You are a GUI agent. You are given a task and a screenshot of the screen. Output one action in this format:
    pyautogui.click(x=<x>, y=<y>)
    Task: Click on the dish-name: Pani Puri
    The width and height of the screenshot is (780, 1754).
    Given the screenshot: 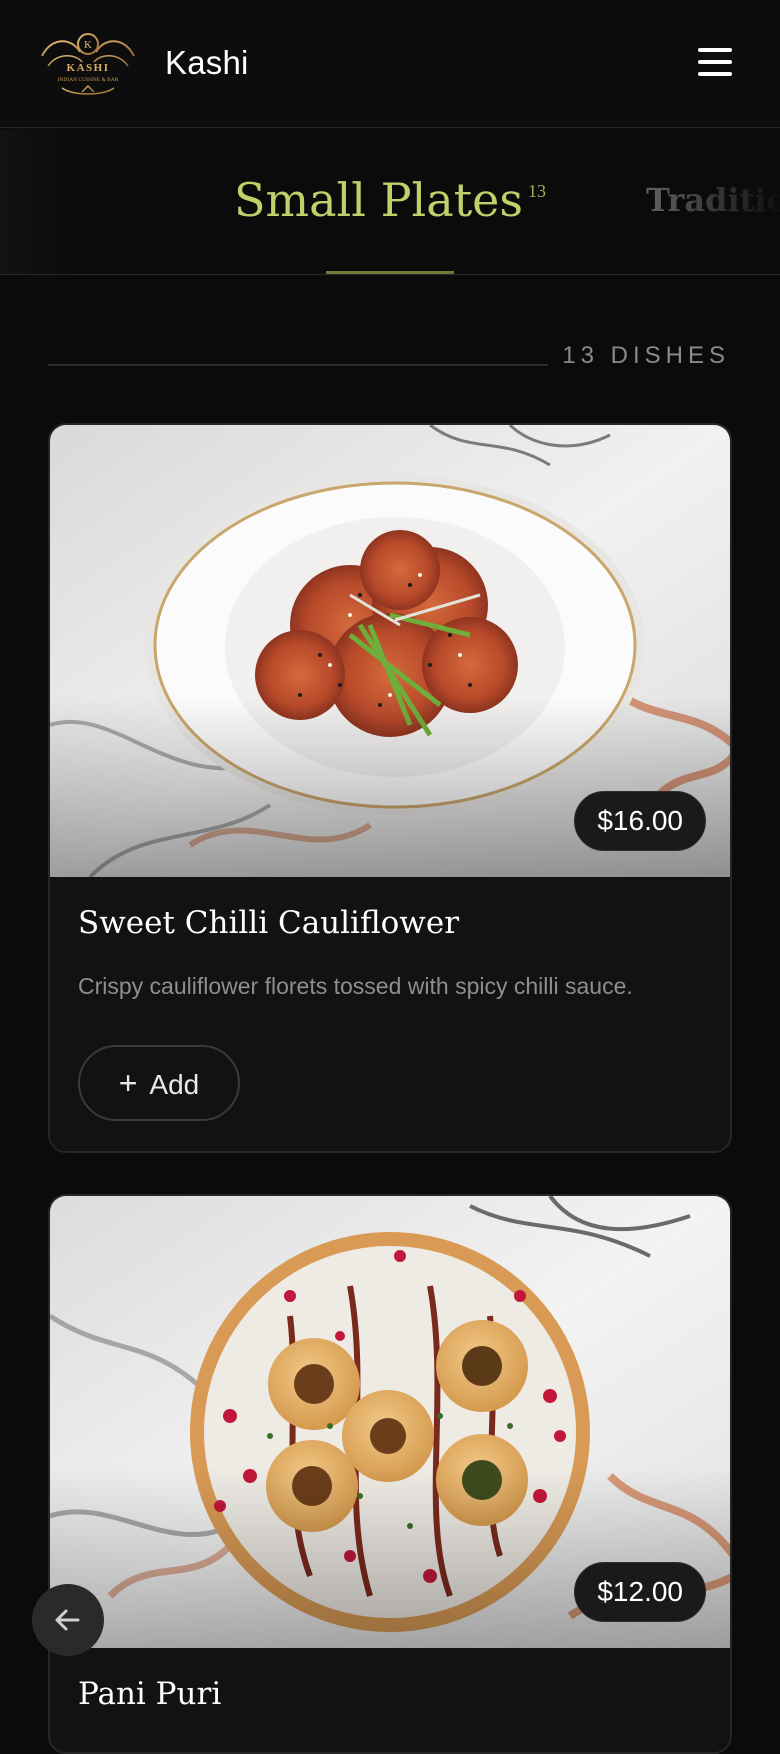 What is the action you would take?
    pyautogui.click(x=150, y=1694)
    